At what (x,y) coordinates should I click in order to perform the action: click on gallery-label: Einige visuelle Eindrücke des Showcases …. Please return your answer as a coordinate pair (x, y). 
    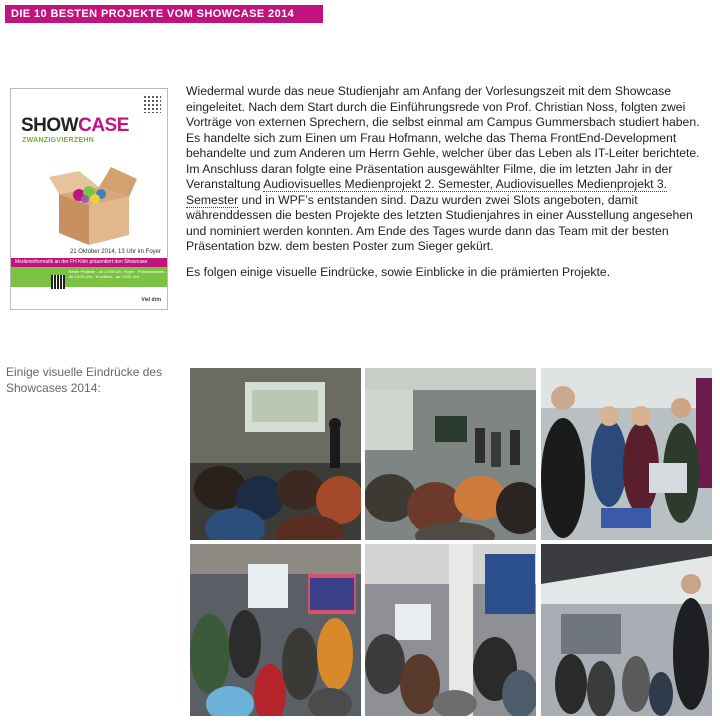
    Looking at the image, I should click on (84, 380).